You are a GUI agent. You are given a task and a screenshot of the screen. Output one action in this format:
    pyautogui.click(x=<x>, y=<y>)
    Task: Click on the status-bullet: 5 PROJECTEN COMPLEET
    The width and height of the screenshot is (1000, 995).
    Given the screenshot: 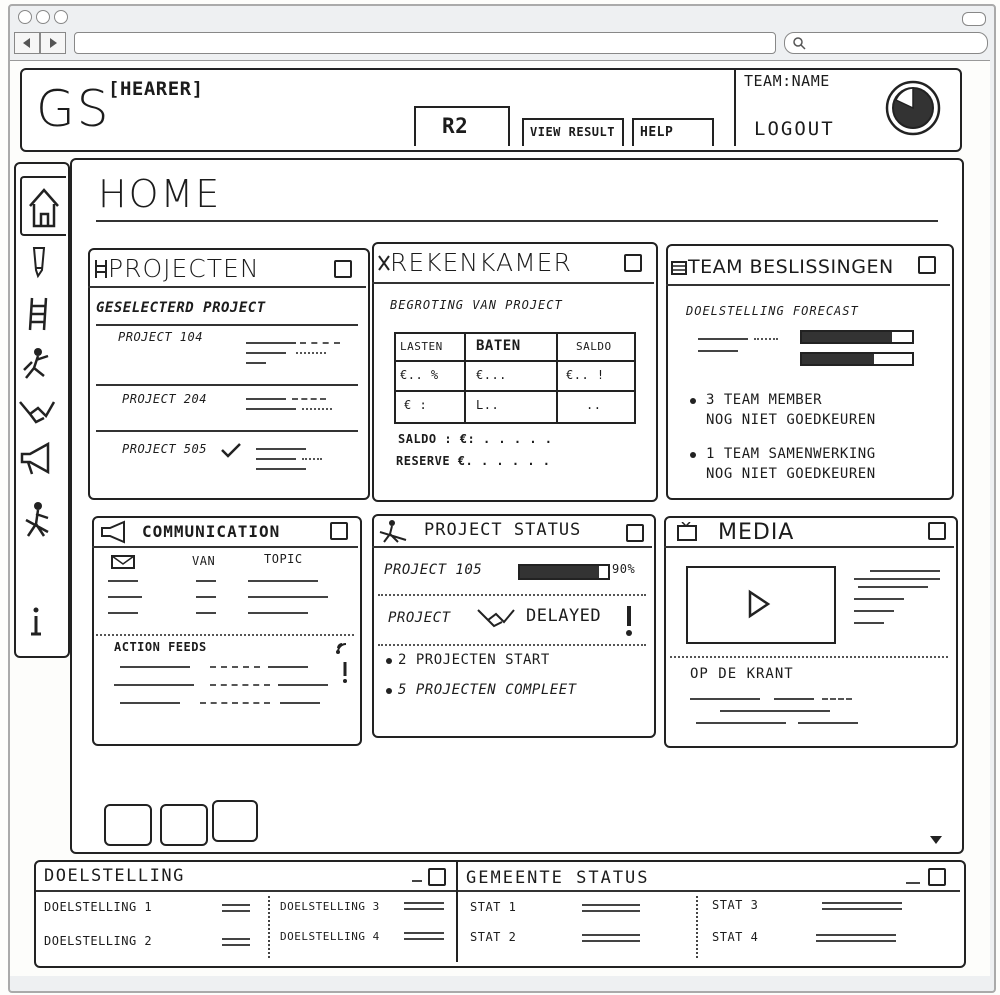 What is the action you would take?
    pyautogui.click(x=514, y=693)
    